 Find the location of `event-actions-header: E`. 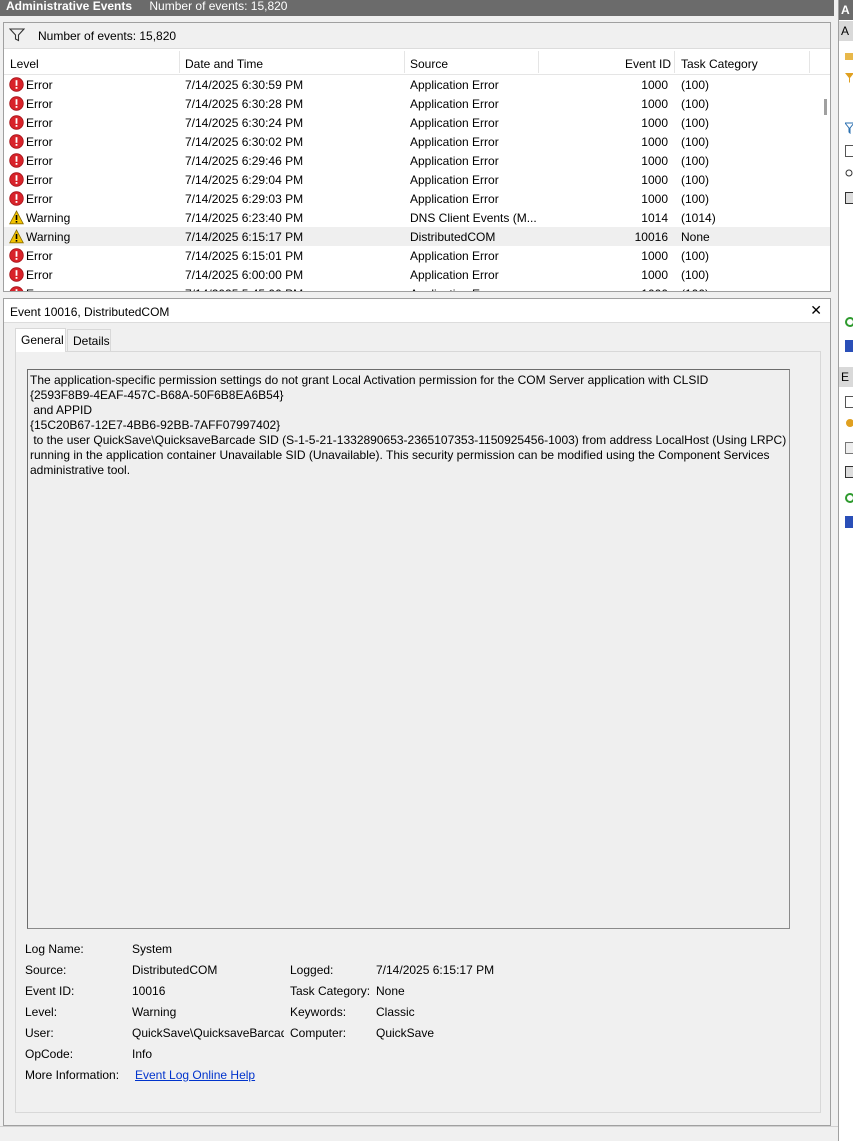

event-actions-header: E is located at coordinates (846, 377).